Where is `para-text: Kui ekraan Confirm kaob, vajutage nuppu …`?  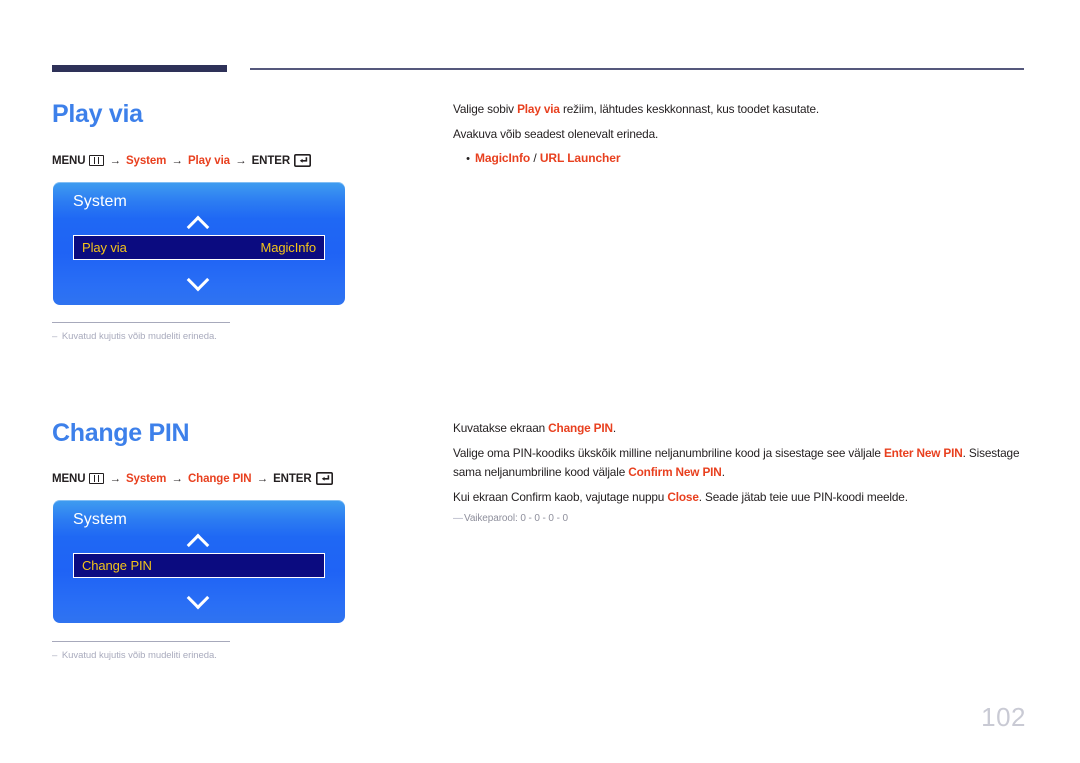
para-text: Kui ekraan Confirm kaob, vajutage nuppu … is located at coordinates (680, 496).